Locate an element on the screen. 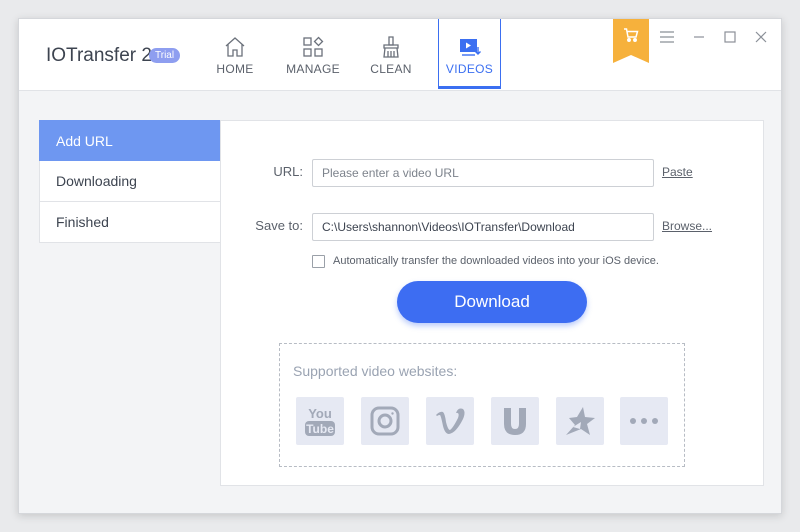 The width and height of the screenshot is (800, 532). url-input is located at coordinates (483, 173).